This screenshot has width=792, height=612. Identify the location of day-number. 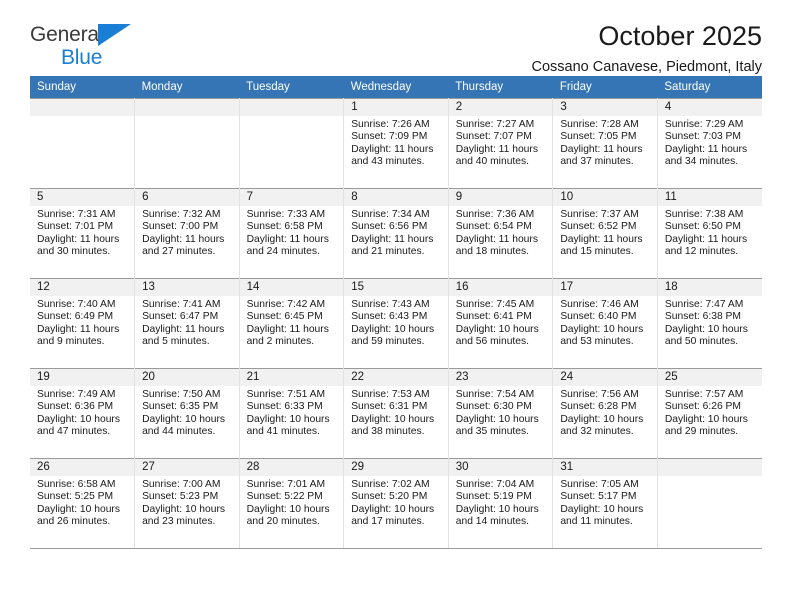
(187, 107).